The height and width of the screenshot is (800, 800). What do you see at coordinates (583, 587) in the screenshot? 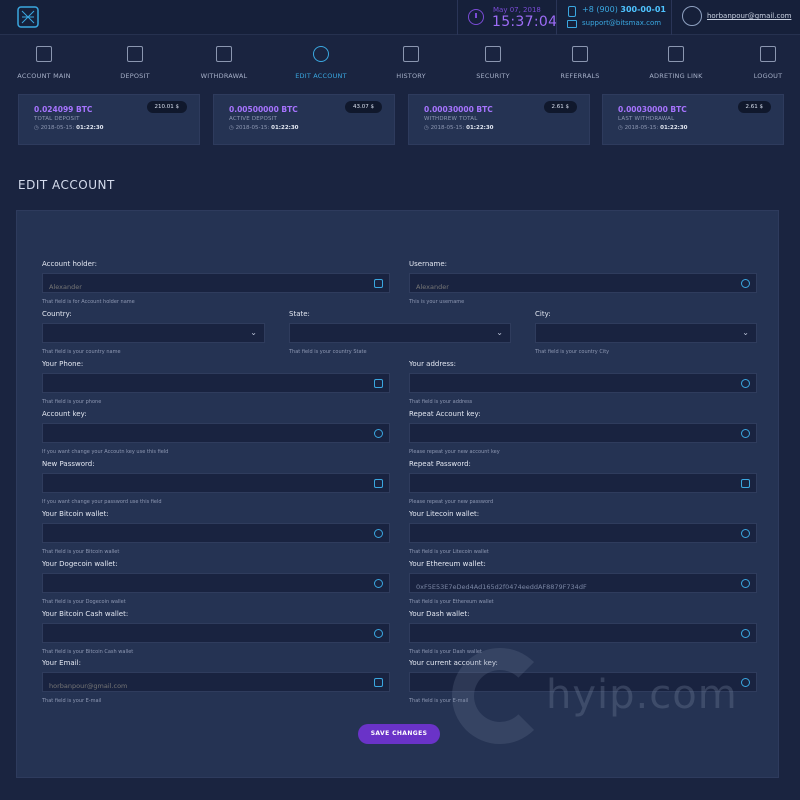
I see `ethereum-wallet-input` at bounding box center [583, 587].